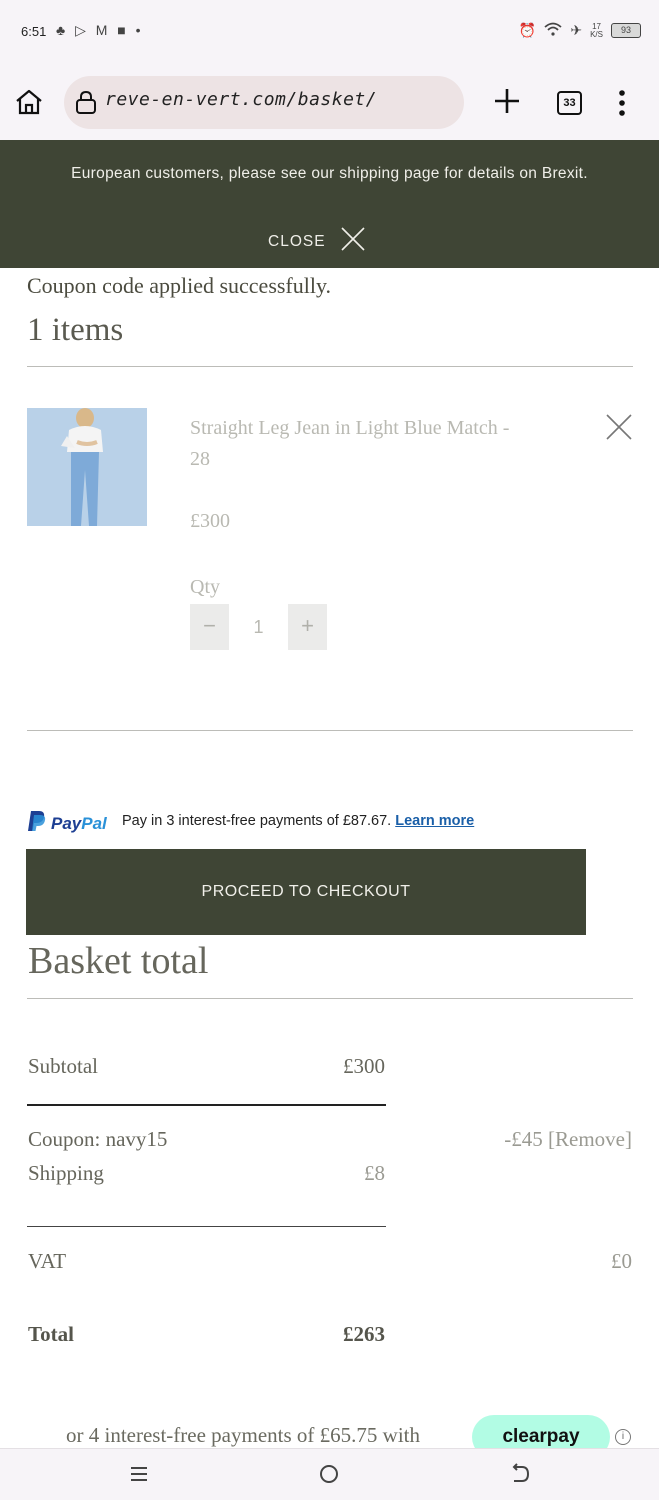 This screenshot has height=1500, width=659. What do you see at coordinates (553, 30) in the screenshot?
I see `wifi-icon` at bounding box center [553, 30].